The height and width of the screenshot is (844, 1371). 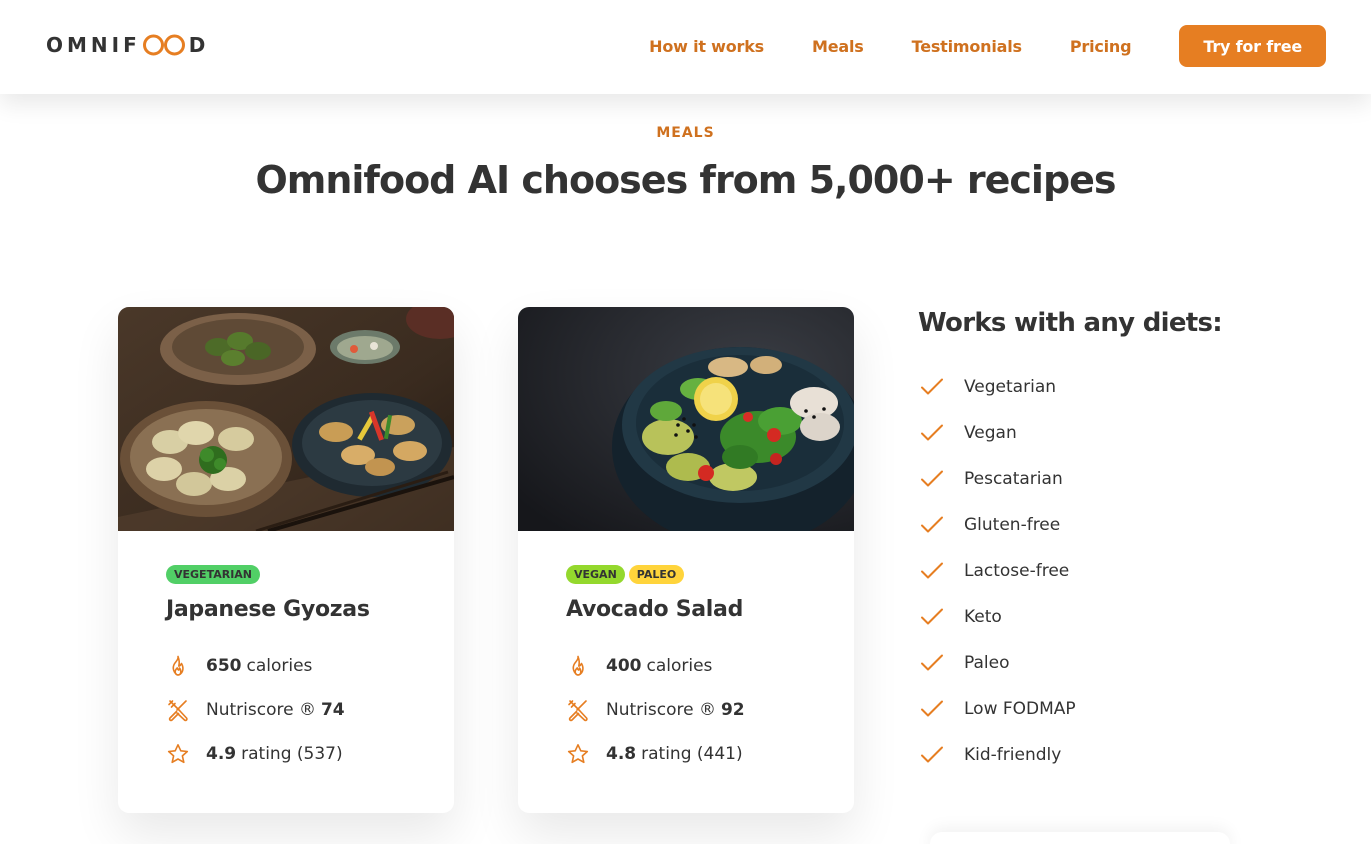 I want to click on diet-label: Low FODMAP, so click(x=1020, y=709).